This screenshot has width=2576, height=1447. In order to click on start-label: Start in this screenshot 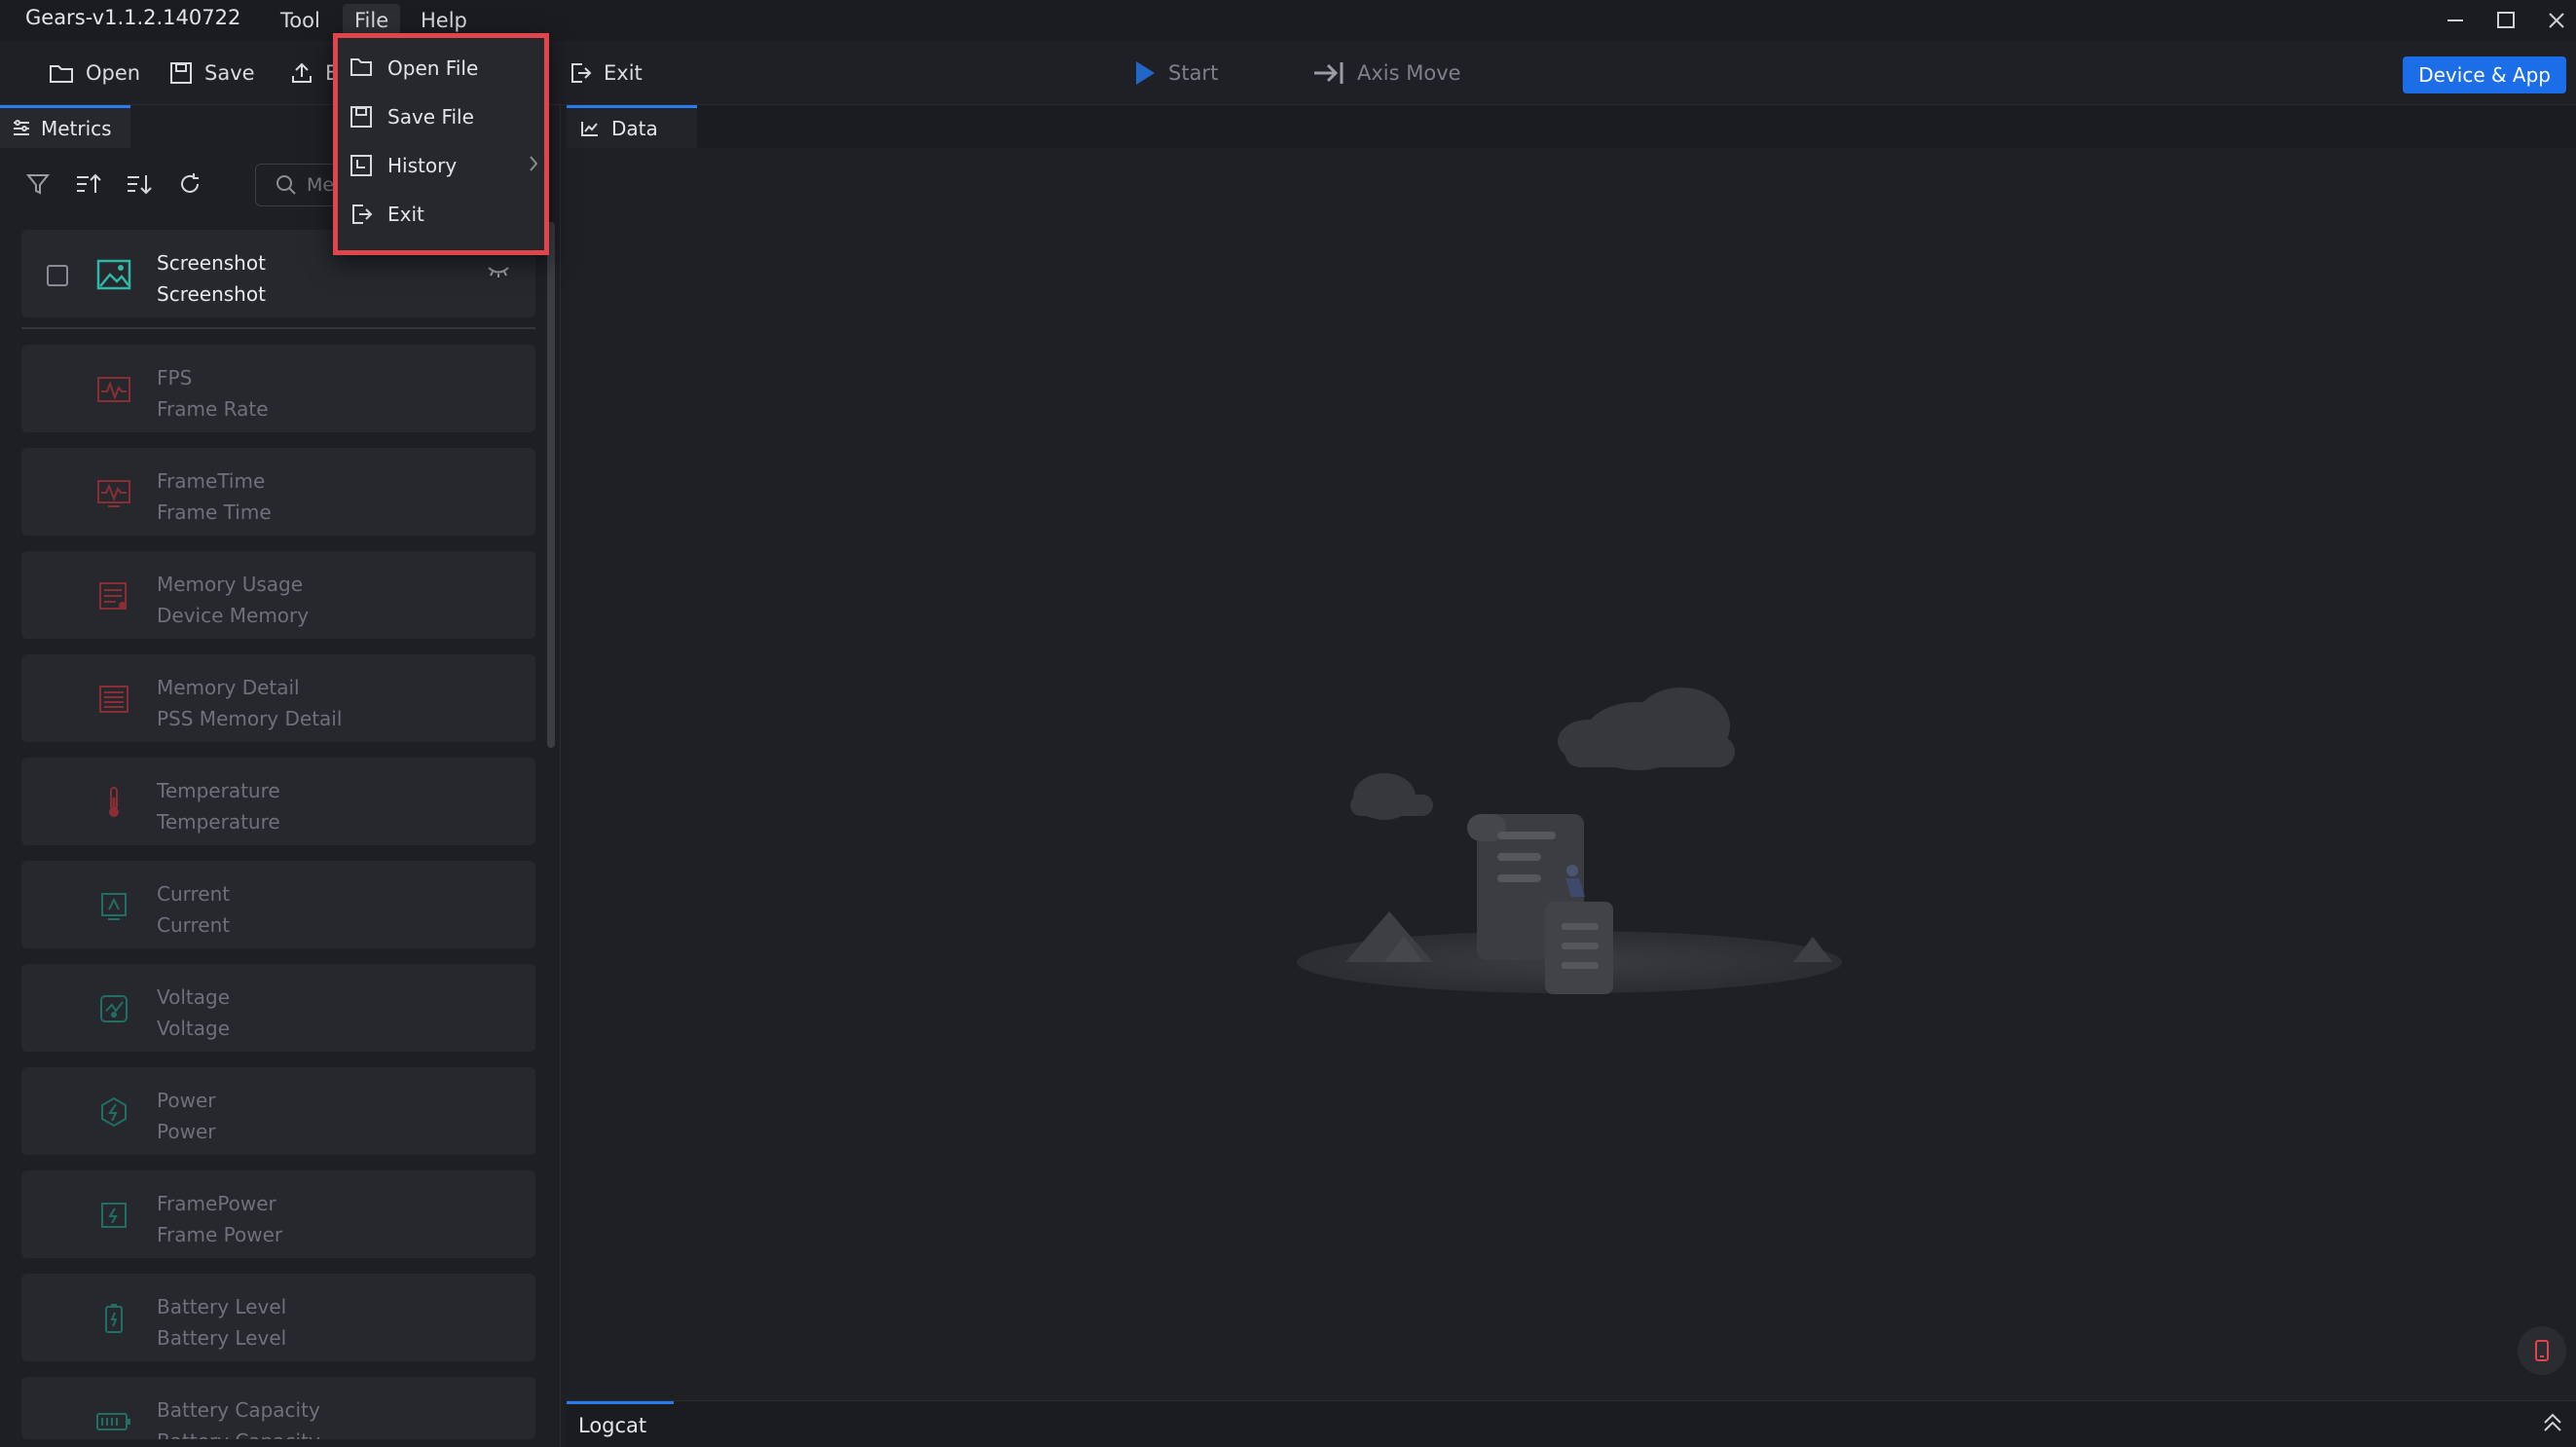, I will do `click(1193, 73)`.